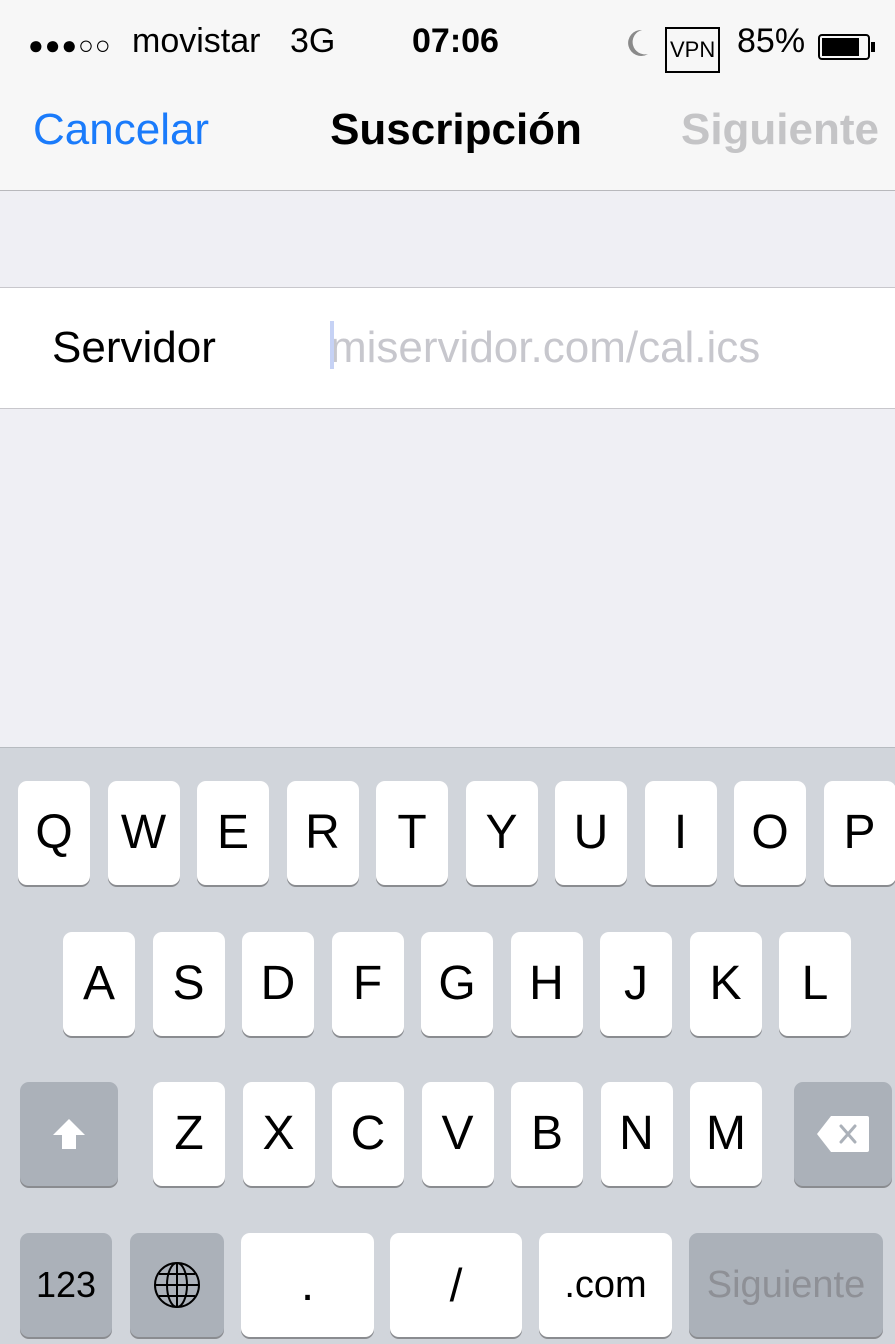  I want to click on key-d: D, so click(278, 984).